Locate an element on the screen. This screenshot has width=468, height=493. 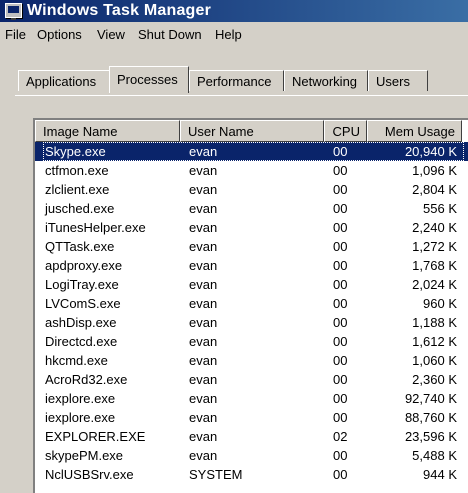
process-name: skypePM.exe is located at coordinates (84, 455).